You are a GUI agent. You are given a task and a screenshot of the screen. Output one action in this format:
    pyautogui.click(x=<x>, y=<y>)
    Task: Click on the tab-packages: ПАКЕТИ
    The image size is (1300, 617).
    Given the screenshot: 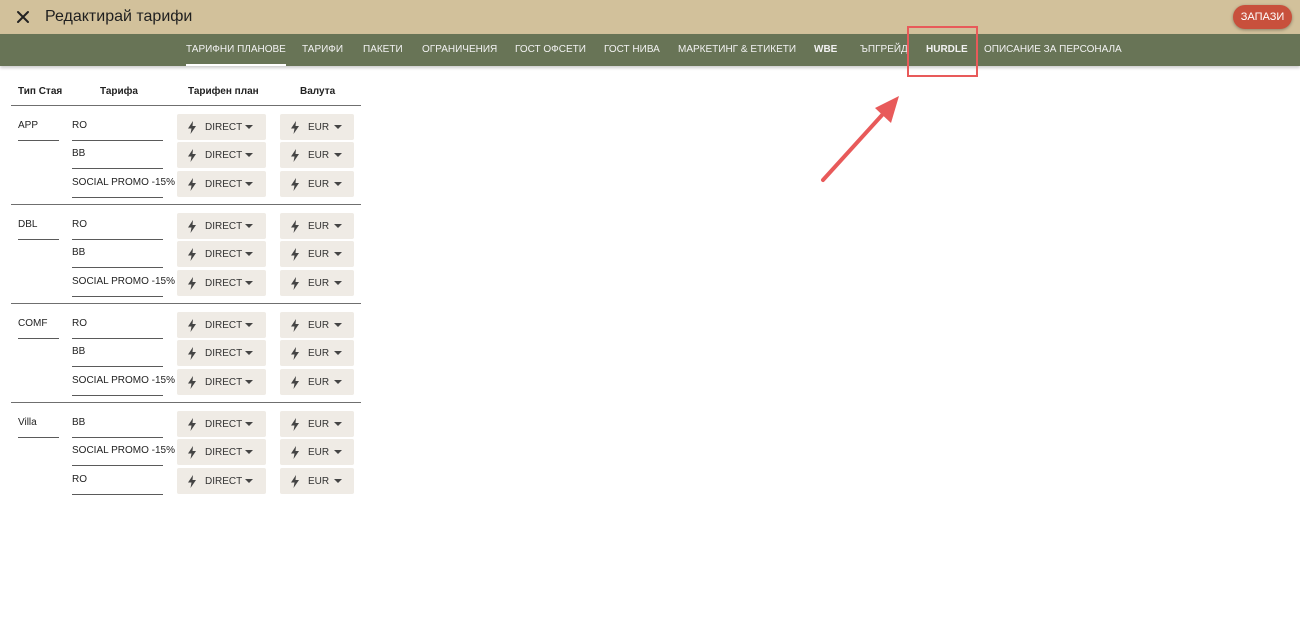 What is the action you would take?
    pyautogui.click(x=383, y=50)
    